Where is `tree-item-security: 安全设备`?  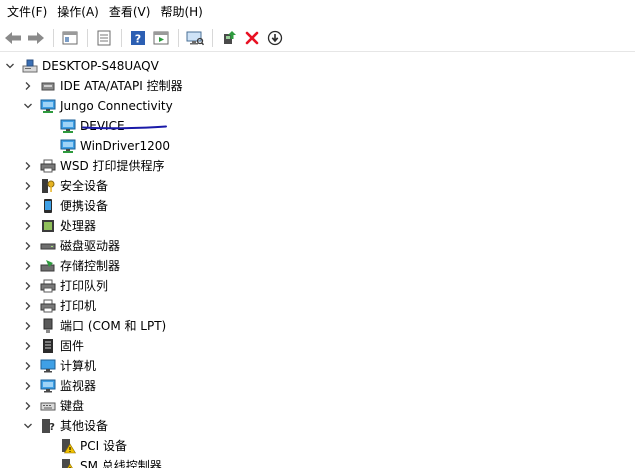 tree-item-security: 安全设备 is located at coordinates (65, 186).